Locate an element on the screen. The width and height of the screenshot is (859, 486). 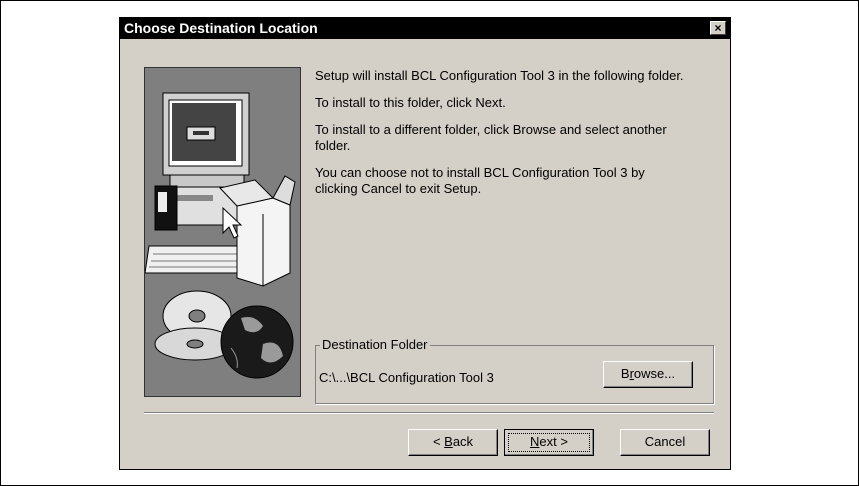
focus-rectangle is located at coordinates (549, 442).